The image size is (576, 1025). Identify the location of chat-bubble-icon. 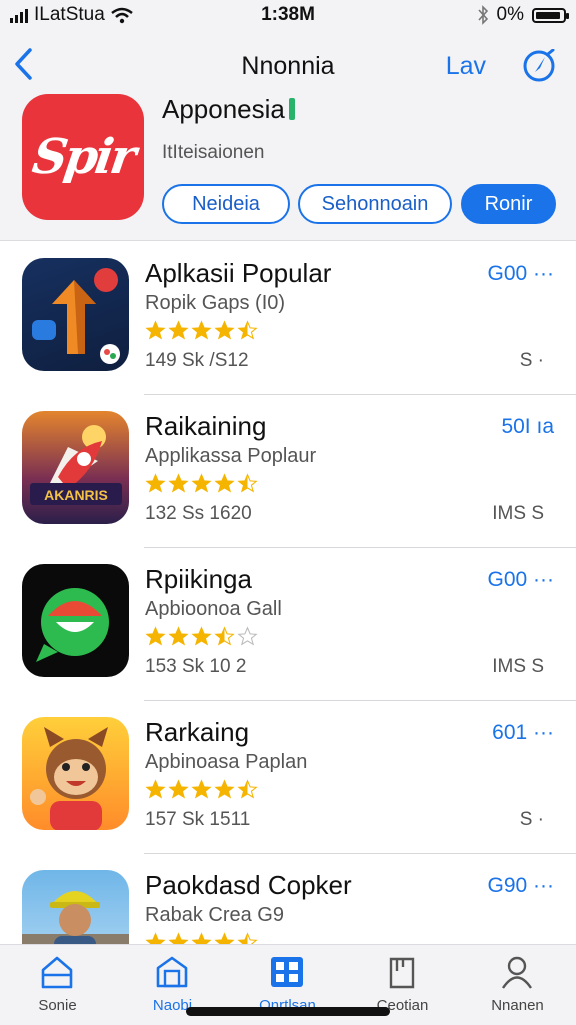
(75, 620).